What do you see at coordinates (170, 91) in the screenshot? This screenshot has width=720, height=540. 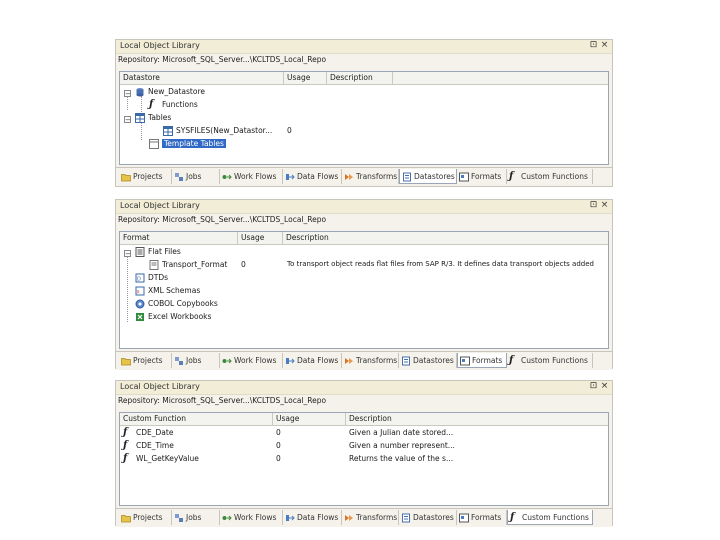 I see `tree-item-new-datastore: New_Datastore` at bounding box center [170, 91].